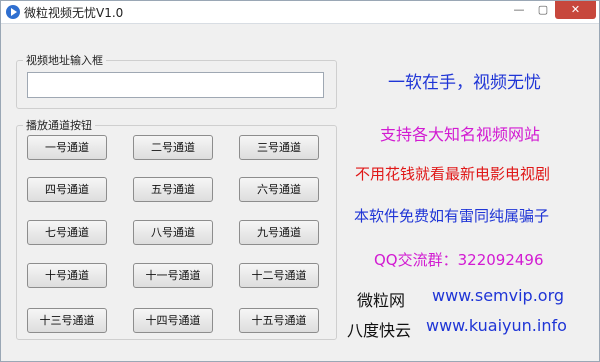  I want to click on channel-button-14: 十四号通道, so click(173, 320).